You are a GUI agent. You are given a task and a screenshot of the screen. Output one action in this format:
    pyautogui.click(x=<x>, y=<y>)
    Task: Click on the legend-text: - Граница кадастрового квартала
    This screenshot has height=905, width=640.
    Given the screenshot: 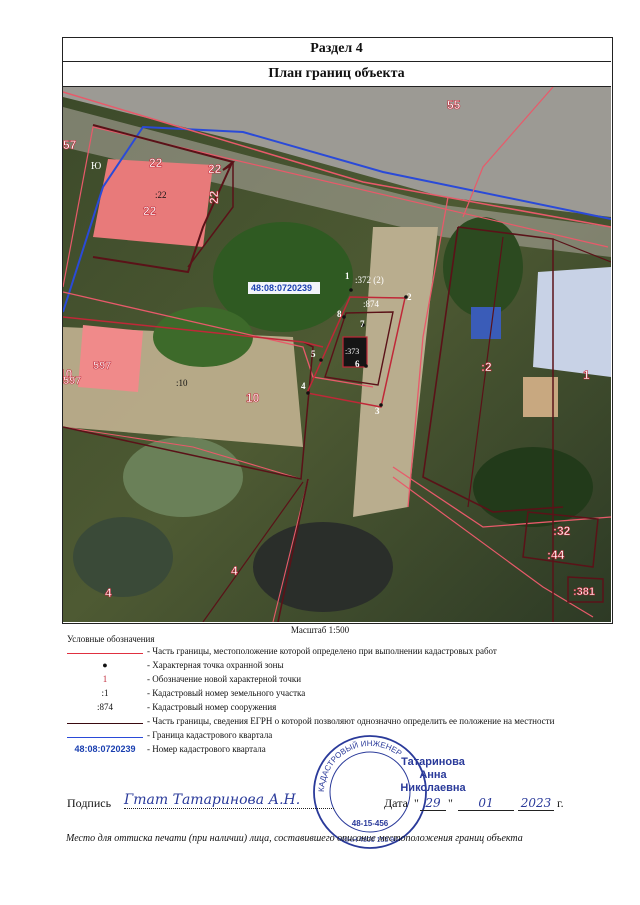 What is the action you would take?
    pyautogui.click(x=210, y=735)
    